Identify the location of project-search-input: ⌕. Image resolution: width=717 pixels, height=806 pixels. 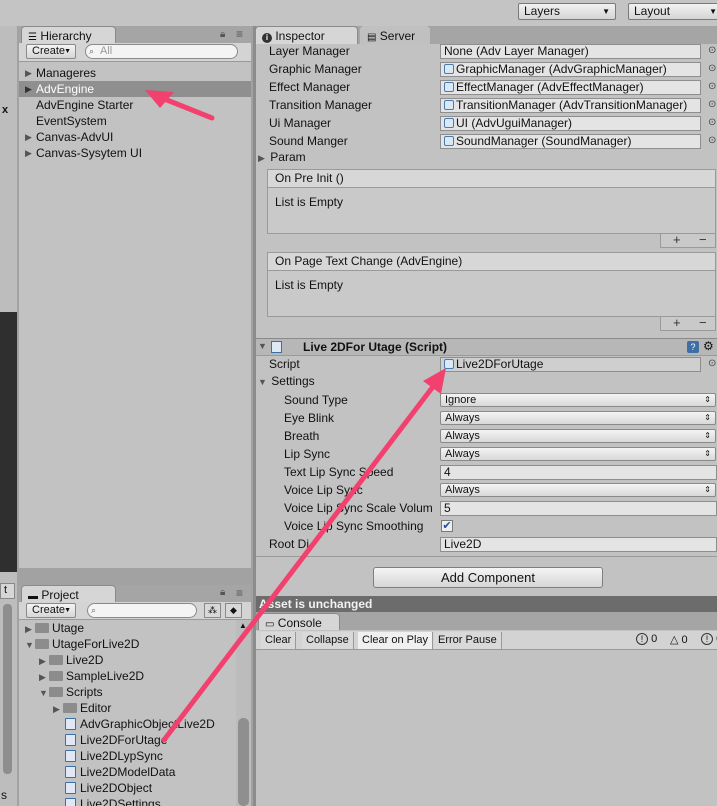
(142, 610).